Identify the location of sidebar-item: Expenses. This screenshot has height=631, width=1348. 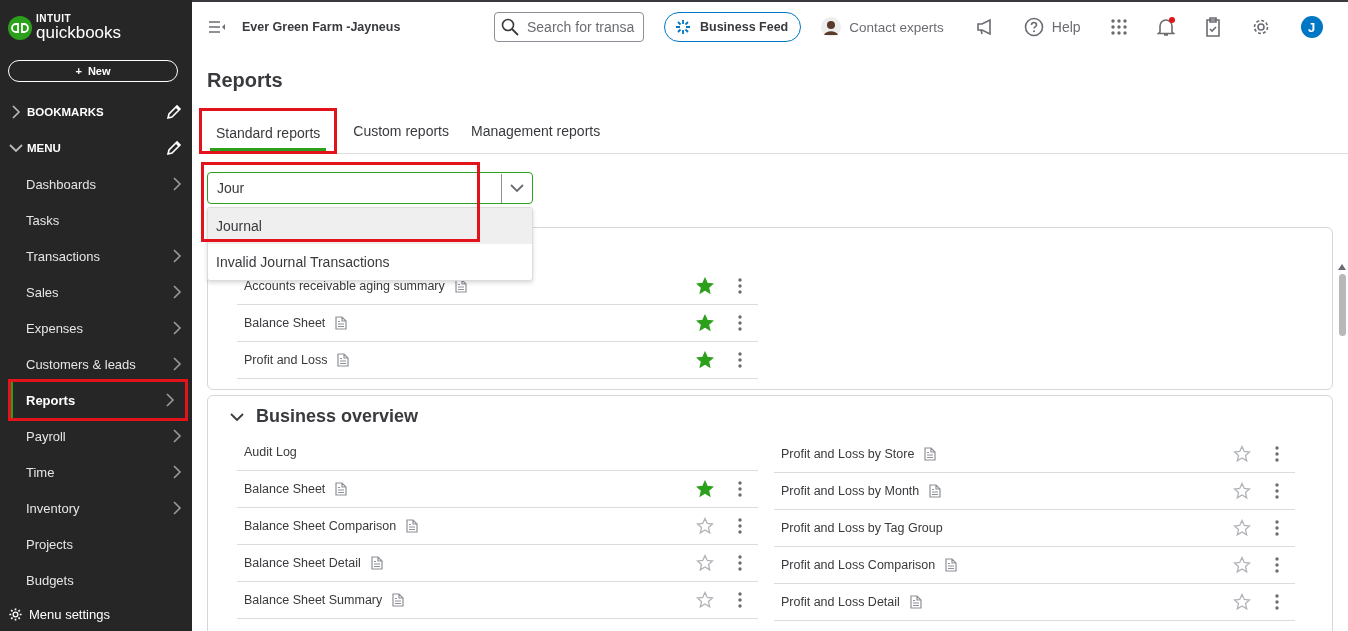
(96, 328).